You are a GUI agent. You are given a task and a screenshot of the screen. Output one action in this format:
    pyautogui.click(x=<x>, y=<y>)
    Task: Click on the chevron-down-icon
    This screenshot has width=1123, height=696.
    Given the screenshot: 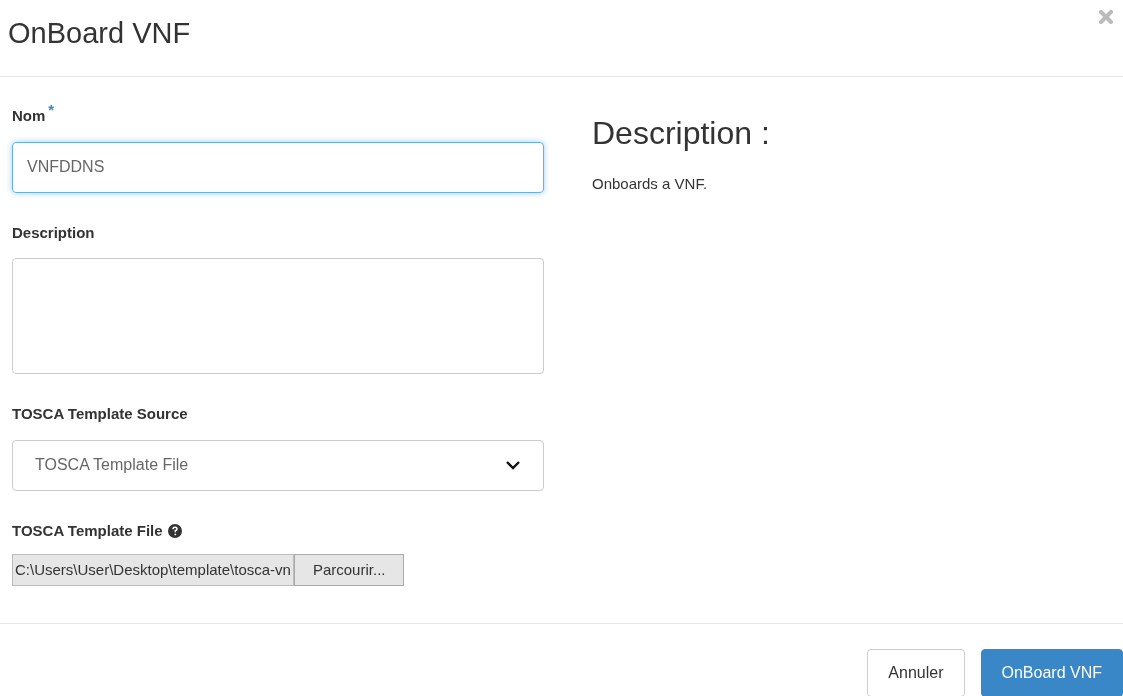 What is the action you would take?
    pyautogui.click(x=513, y=465)
    